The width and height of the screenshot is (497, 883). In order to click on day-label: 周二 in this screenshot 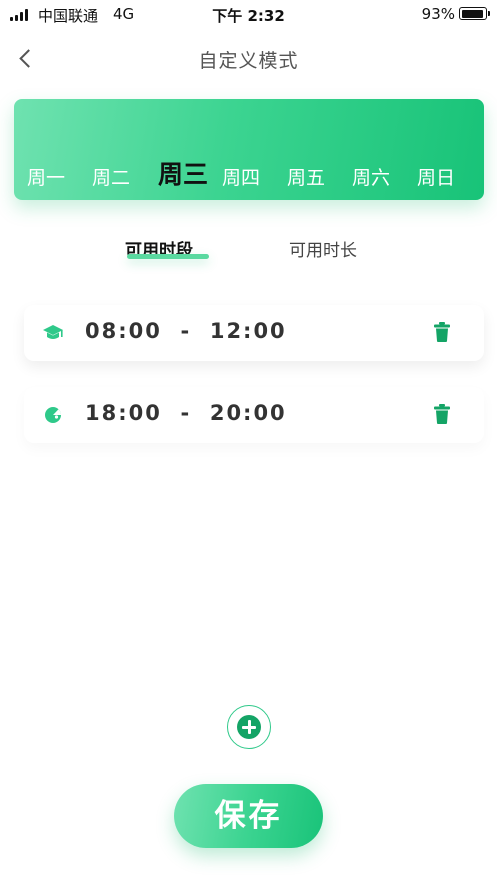, I will do `click(111, 178)`.